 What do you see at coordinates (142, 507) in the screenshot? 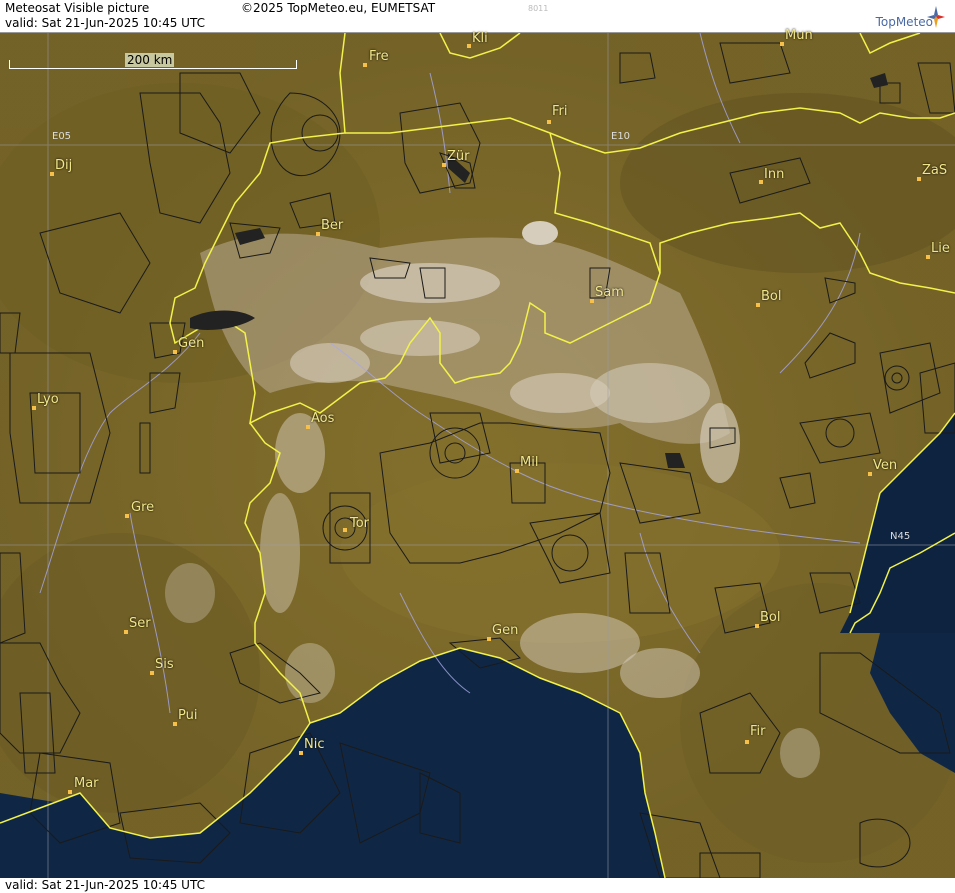
I see `city-label-gre: Gre` at bounding box center [142, 507].